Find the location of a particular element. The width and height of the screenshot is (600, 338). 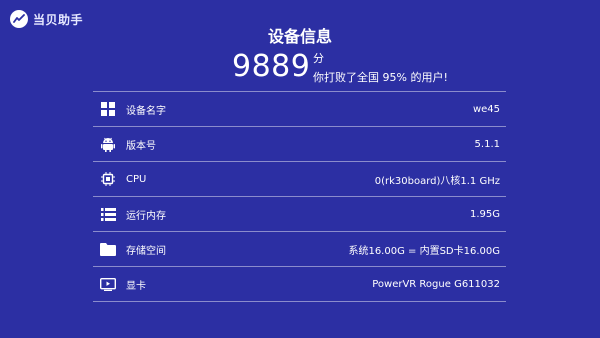

info-row-label: CPU is located at coordinates (136, 179).